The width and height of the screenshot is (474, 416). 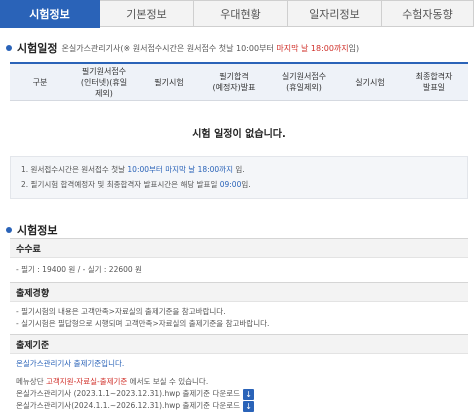 What do you see at coordinates (304, 82) in the screenshot?
I see `col-practical-application: 실기원서접수 (휴일제외)` at bounding box center [304, 82].